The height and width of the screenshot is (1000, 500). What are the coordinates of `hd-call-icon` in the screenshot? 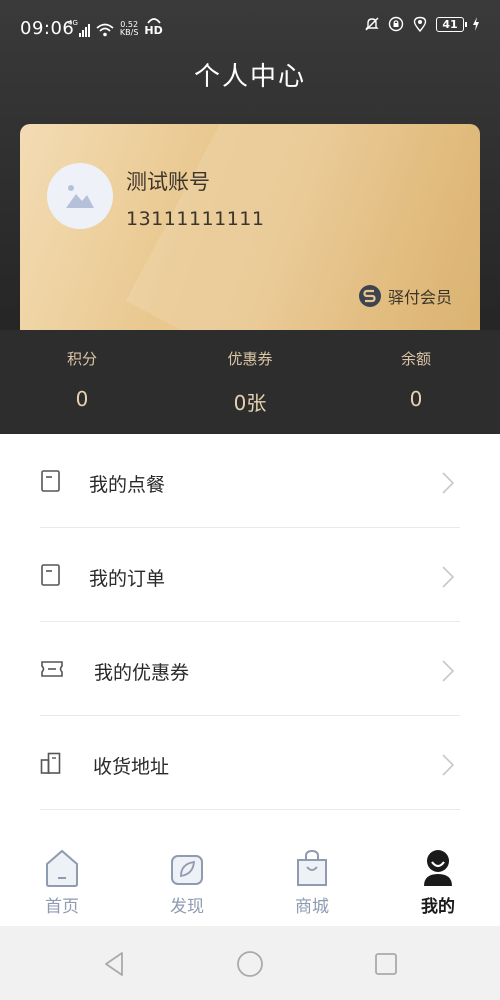 It's located at (153, 21).